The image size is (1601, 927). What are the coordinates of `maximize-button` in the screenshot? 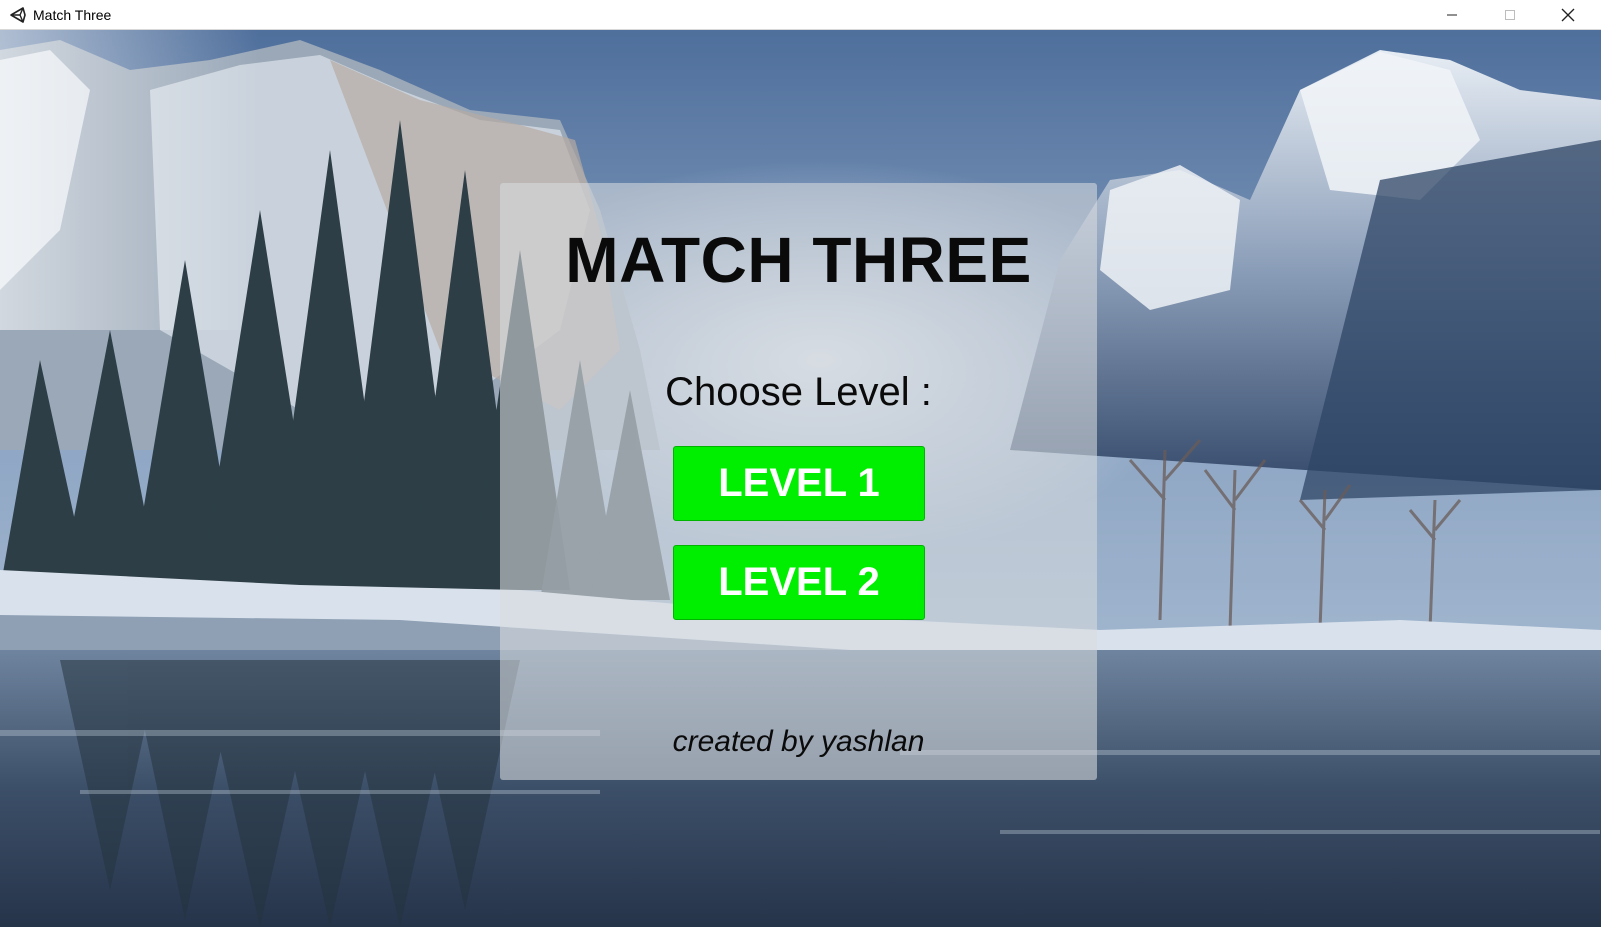 It's located at (1510, 14).